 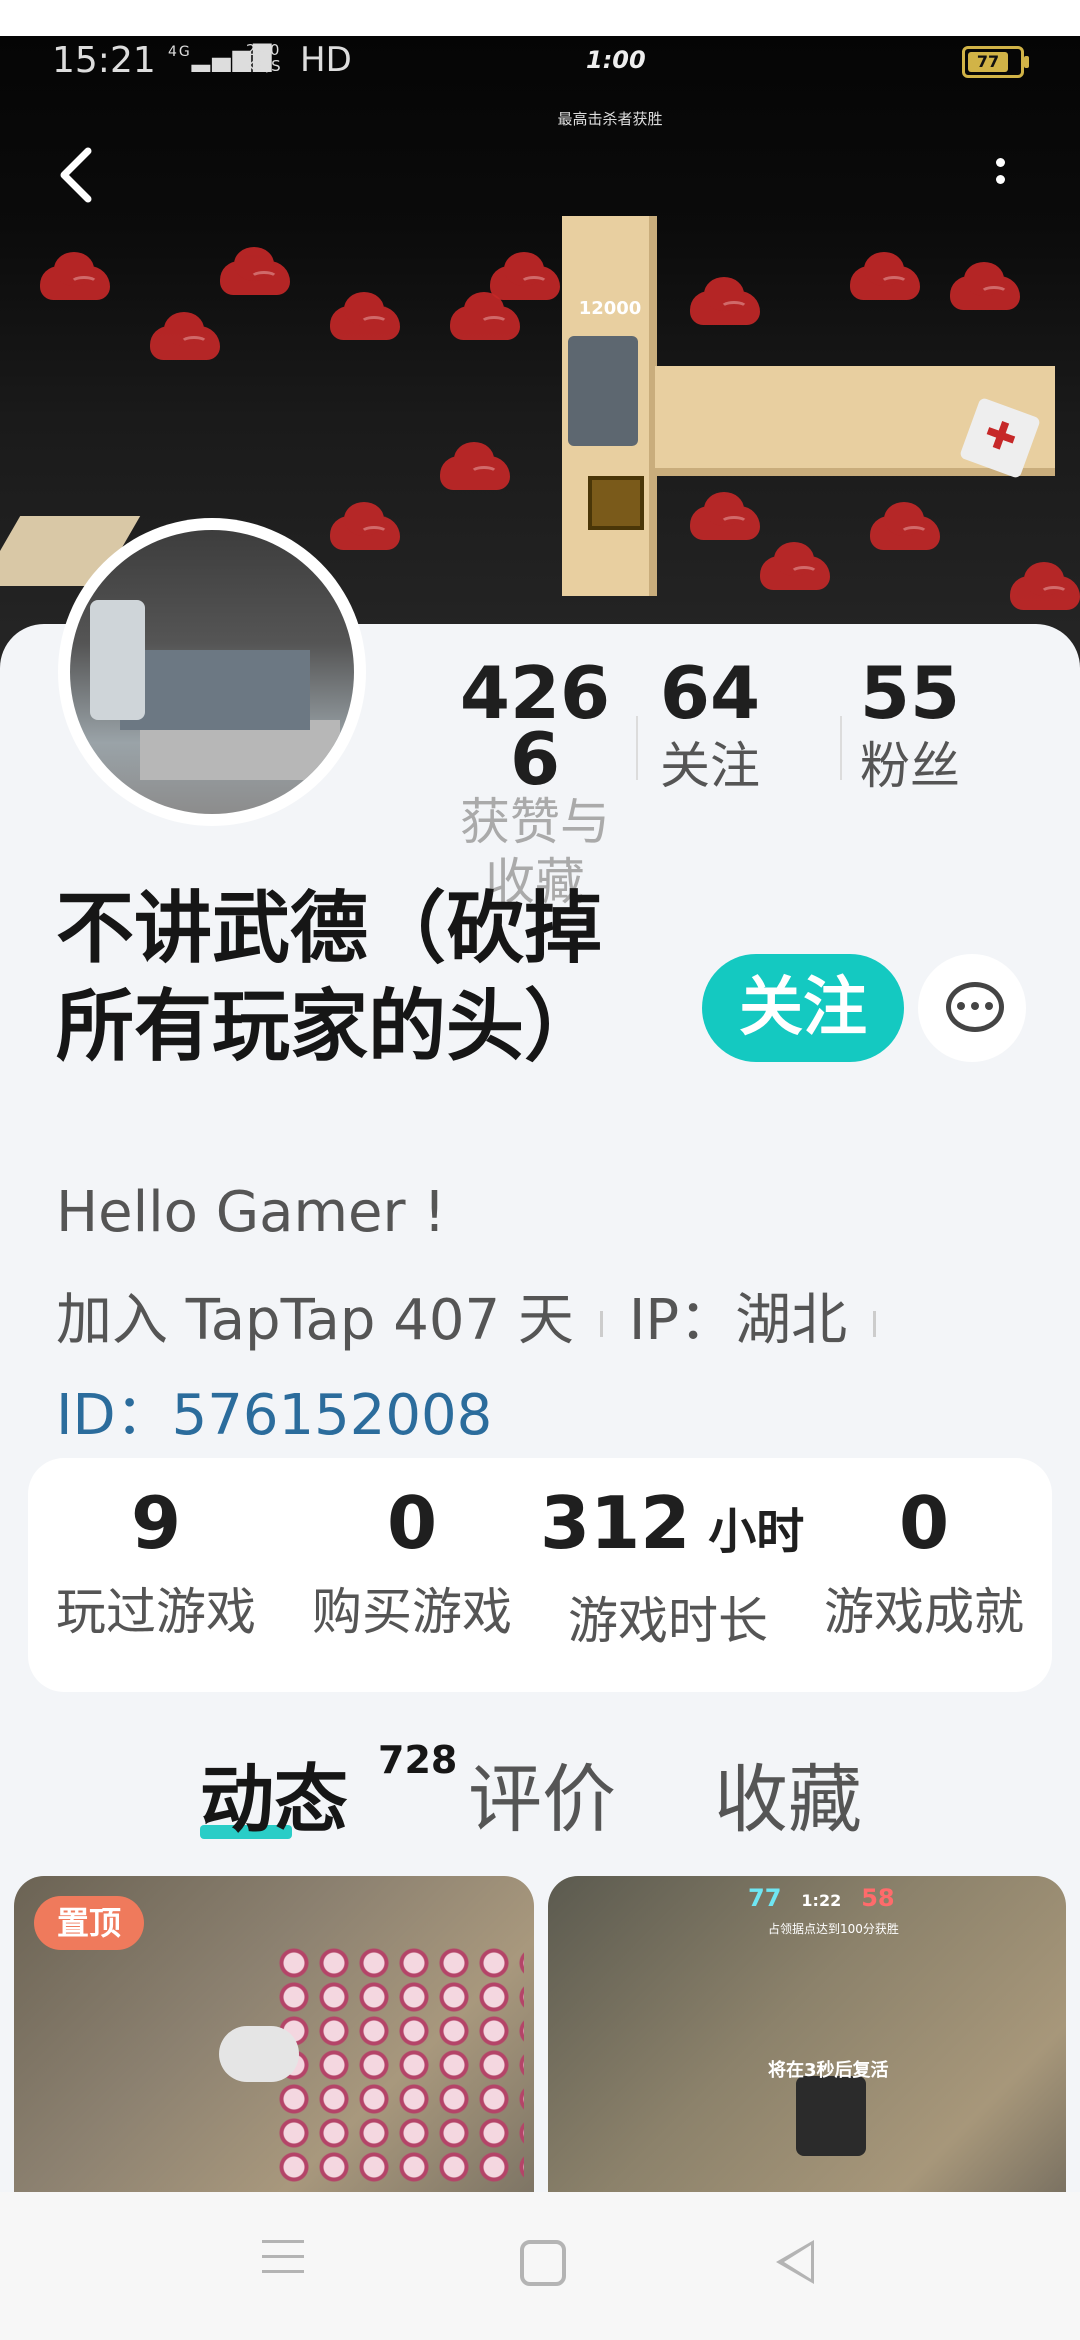 I want to click on message-button, so click(x=972, y=1008).